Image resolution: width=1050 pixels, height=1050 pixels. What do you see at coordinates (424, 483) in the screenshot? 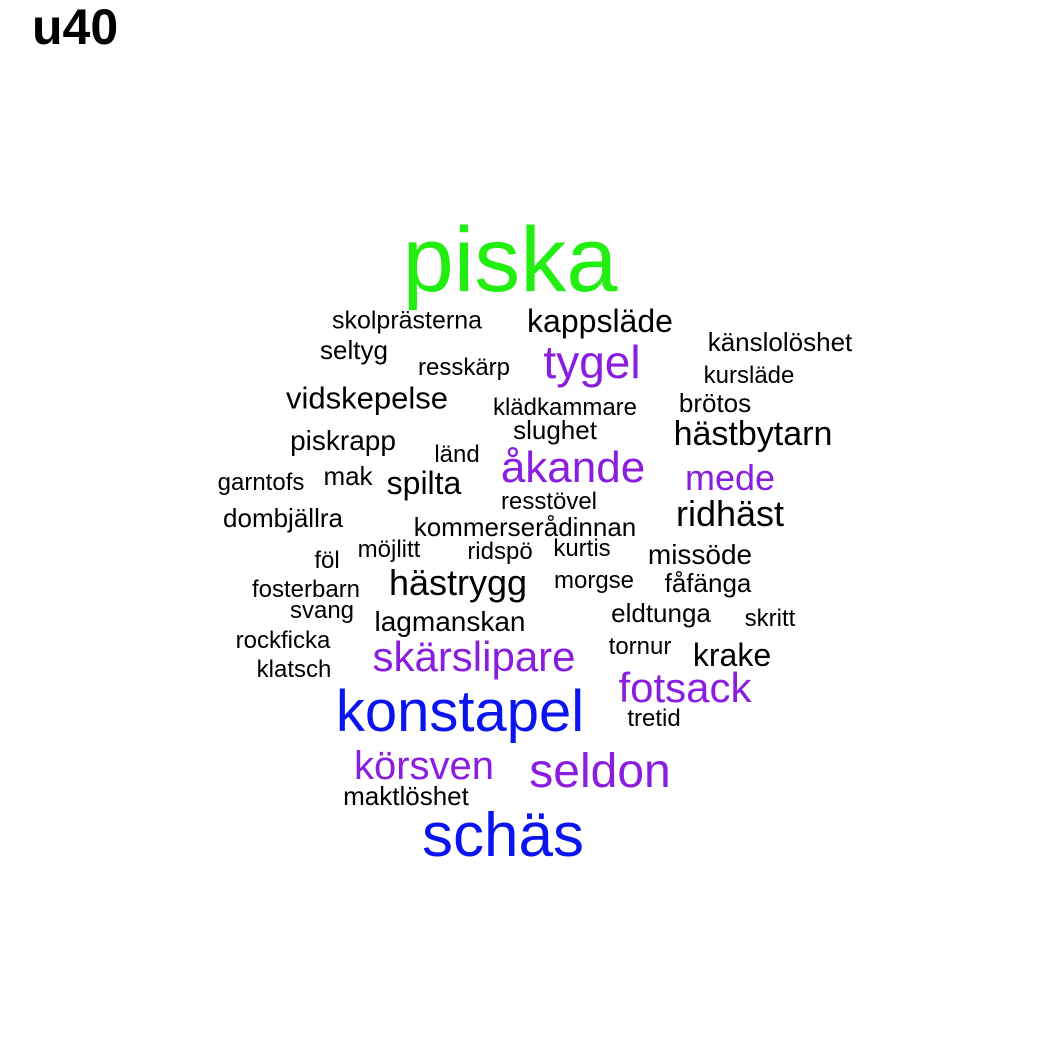
I see `word-spilta: spilta` at bounding box center [424, 483].